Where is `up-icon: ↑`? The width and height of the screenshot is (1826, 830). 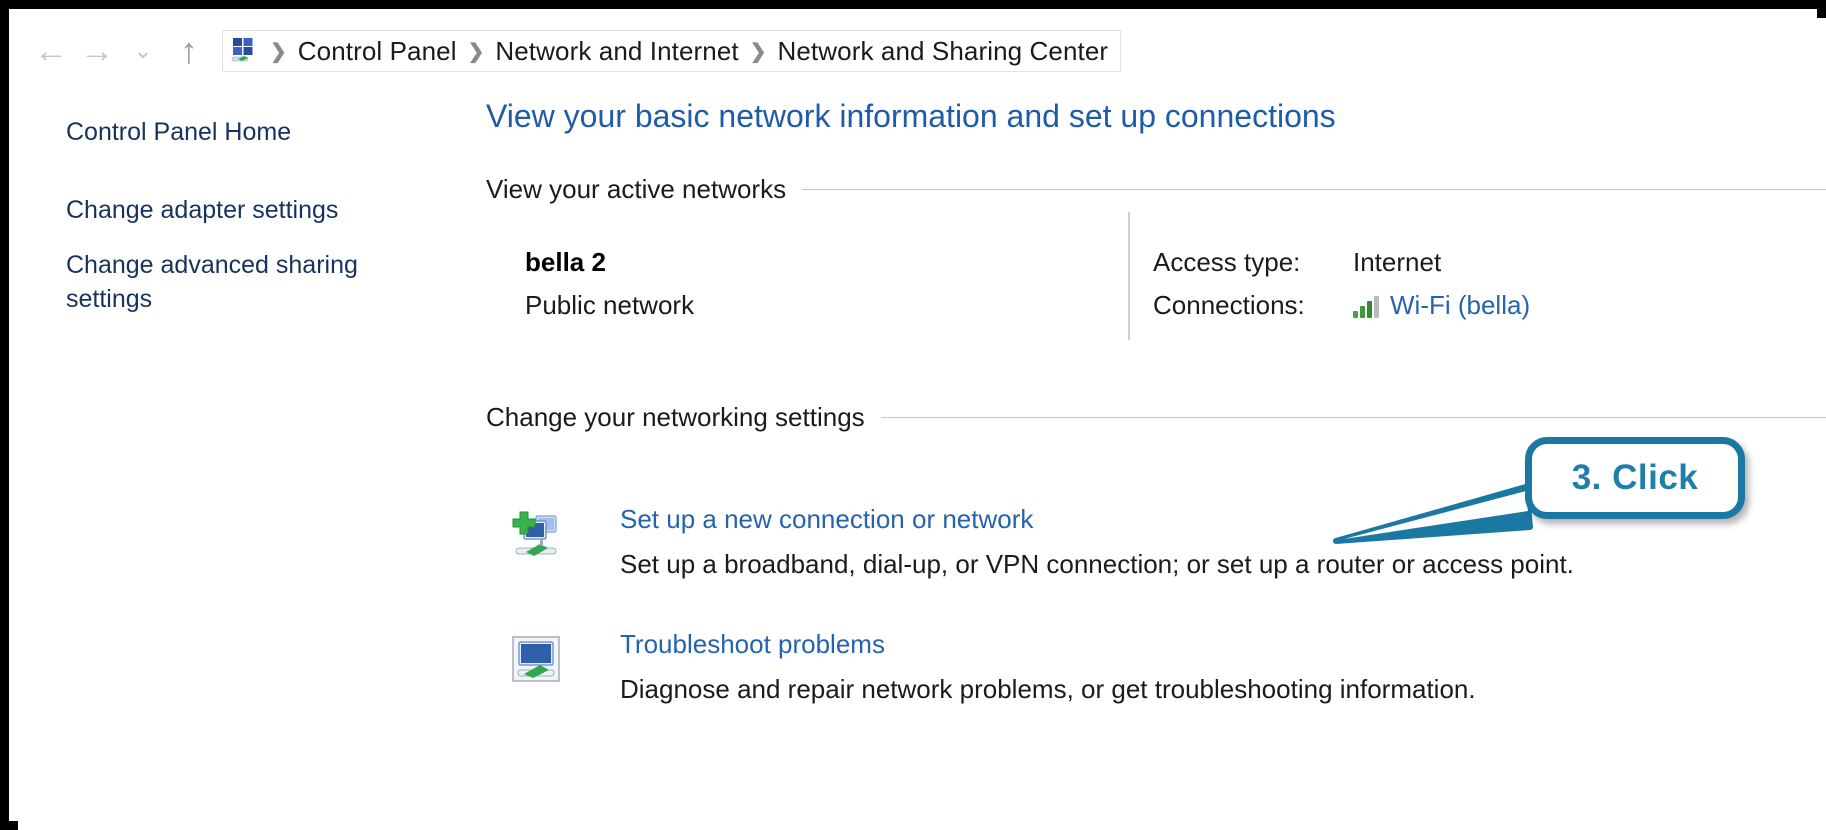
up-icon: ↑ is located at coordinates (189, 51).